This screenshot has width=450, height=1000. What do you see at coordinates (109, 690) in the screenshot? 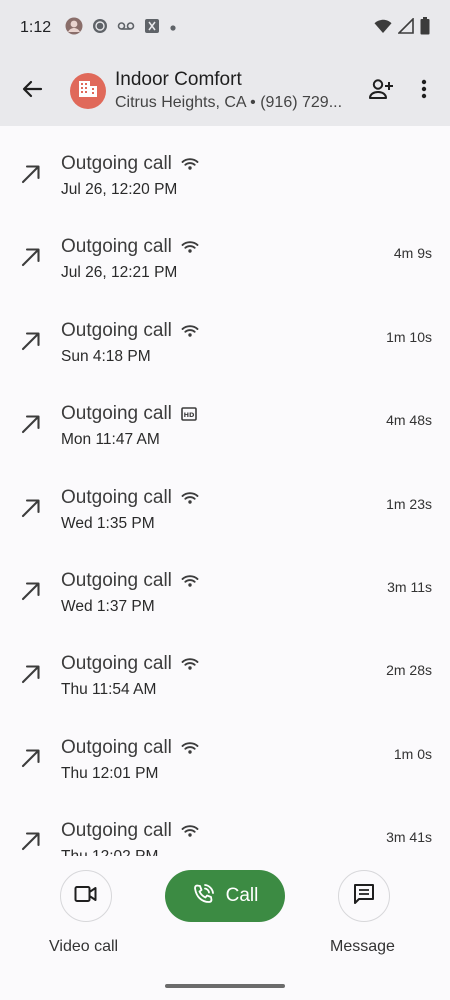
I see `call-timestamp: Thu 11:54 AM` at bounding box center [109, 690].